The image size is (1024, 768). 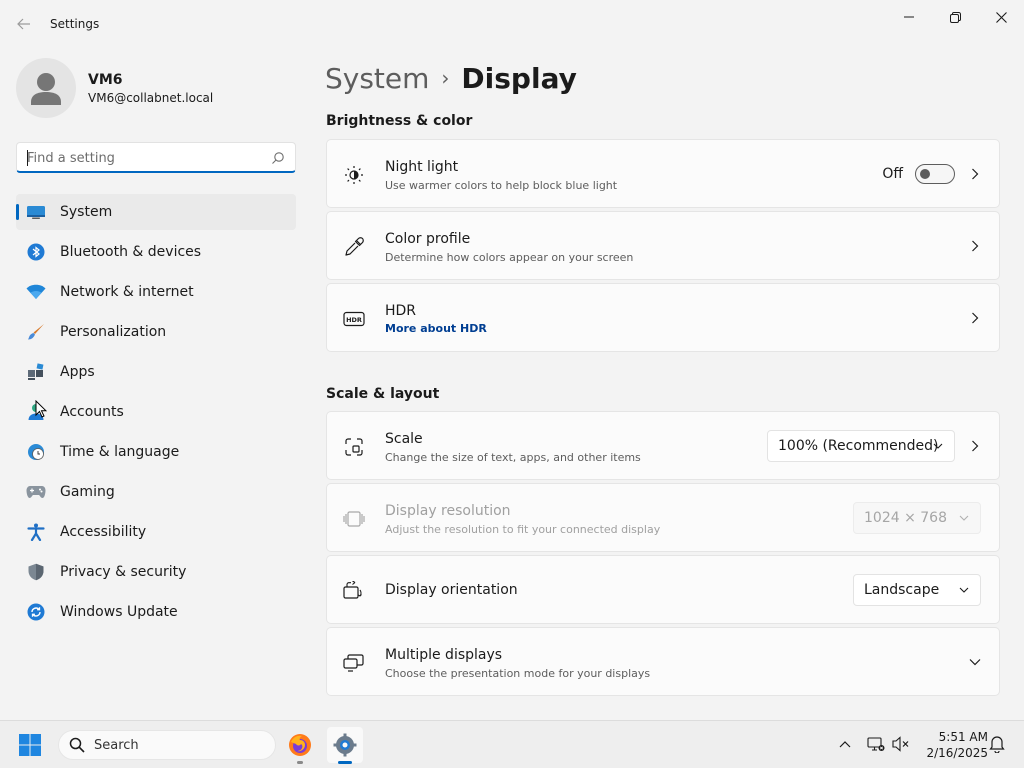 I want to click on back-button, so click(x=24, y=24).